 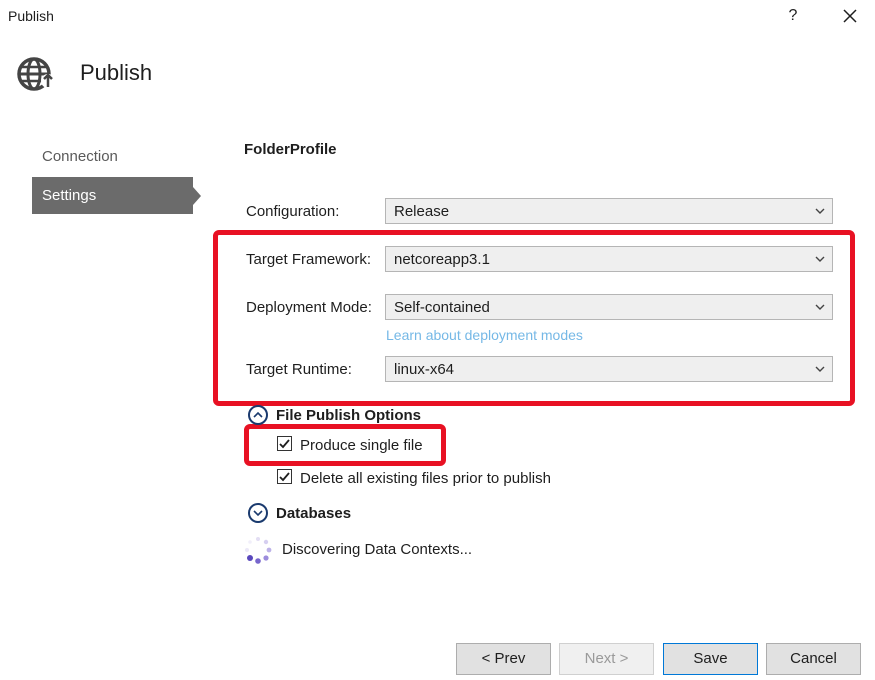 What do you see at coordinates (116, 72) in the screenshot?
I see `page-title: Publish` at bounding box center [116, 72].